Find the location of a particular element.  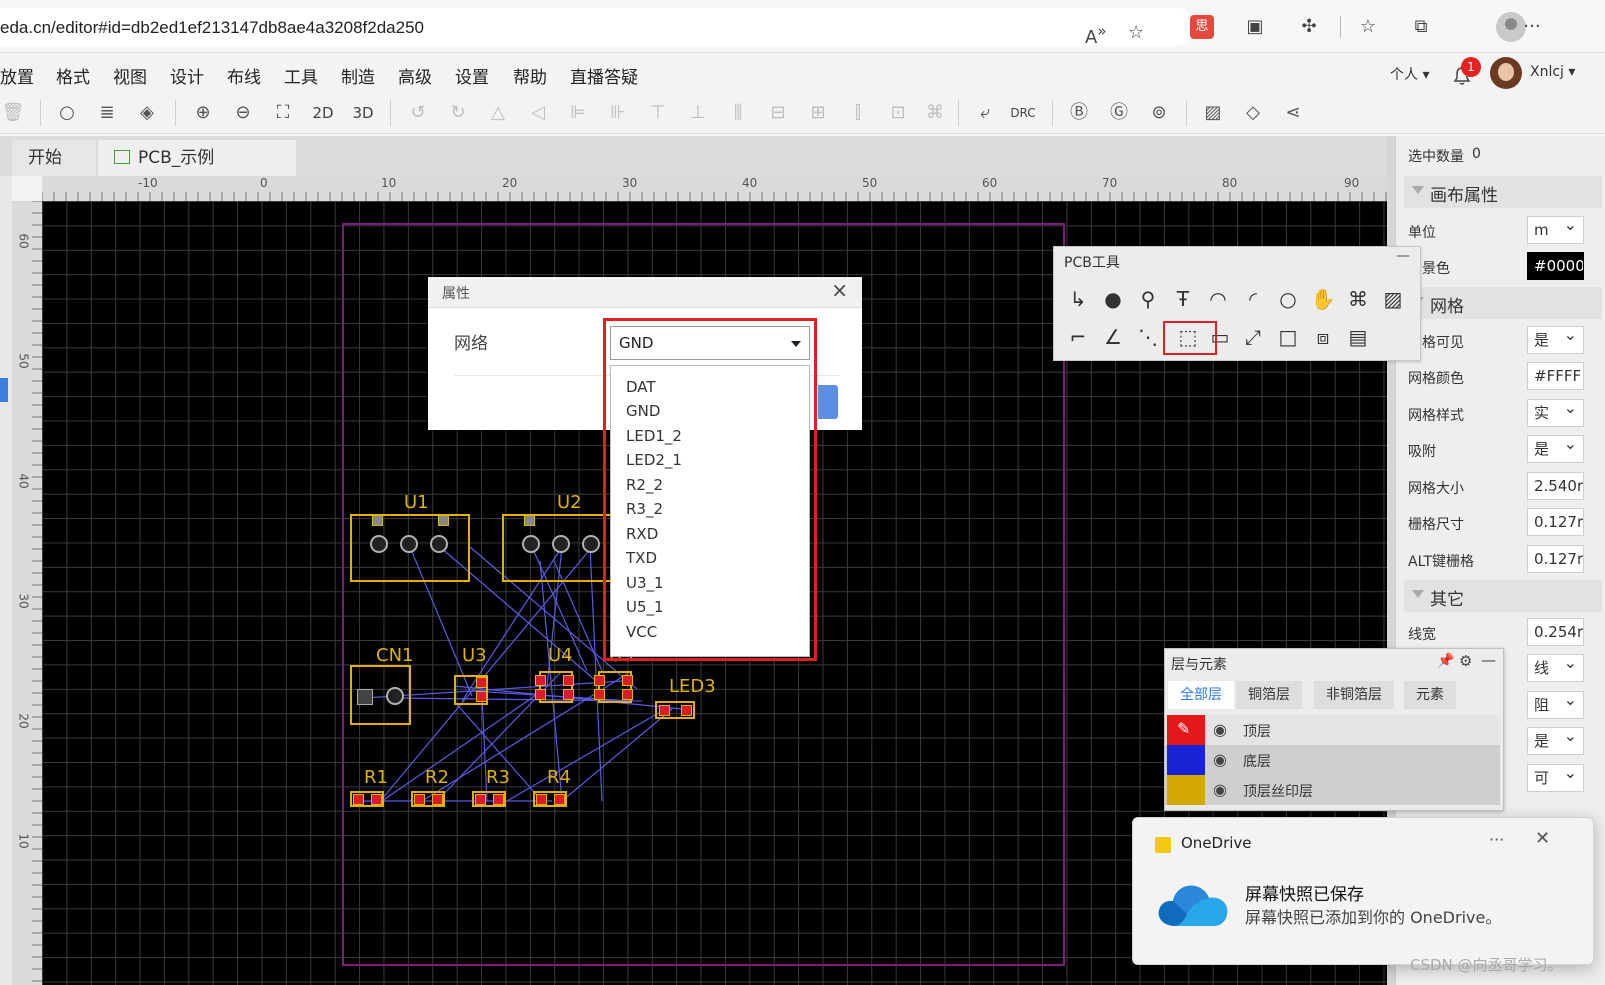

group-icon: ⌘ is located at coordinates (935, 113).